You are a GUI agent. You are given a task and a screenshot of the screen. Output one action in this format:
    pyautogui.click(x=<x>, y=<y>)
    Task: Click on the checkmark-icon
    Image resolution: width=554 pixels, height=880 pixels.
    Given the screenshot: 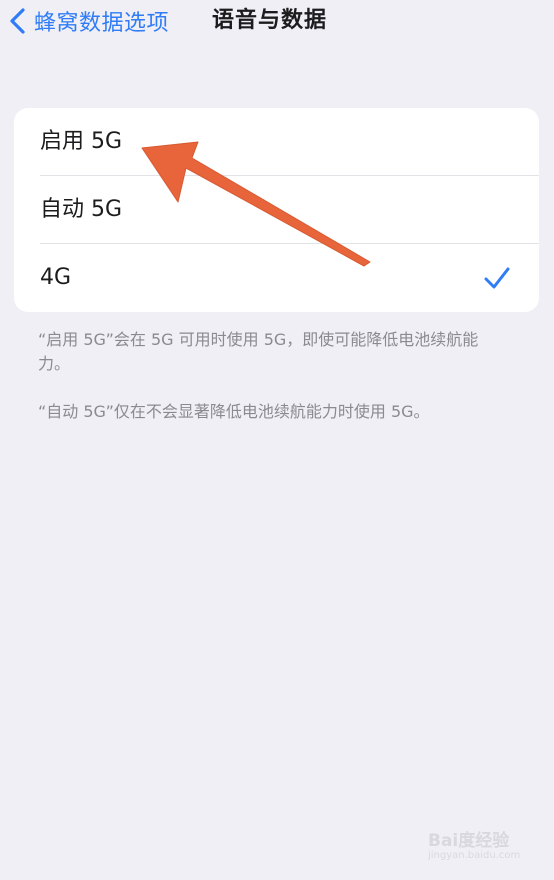 What is the action you would take?
    pyautogui.click(x=497, y=278)
    